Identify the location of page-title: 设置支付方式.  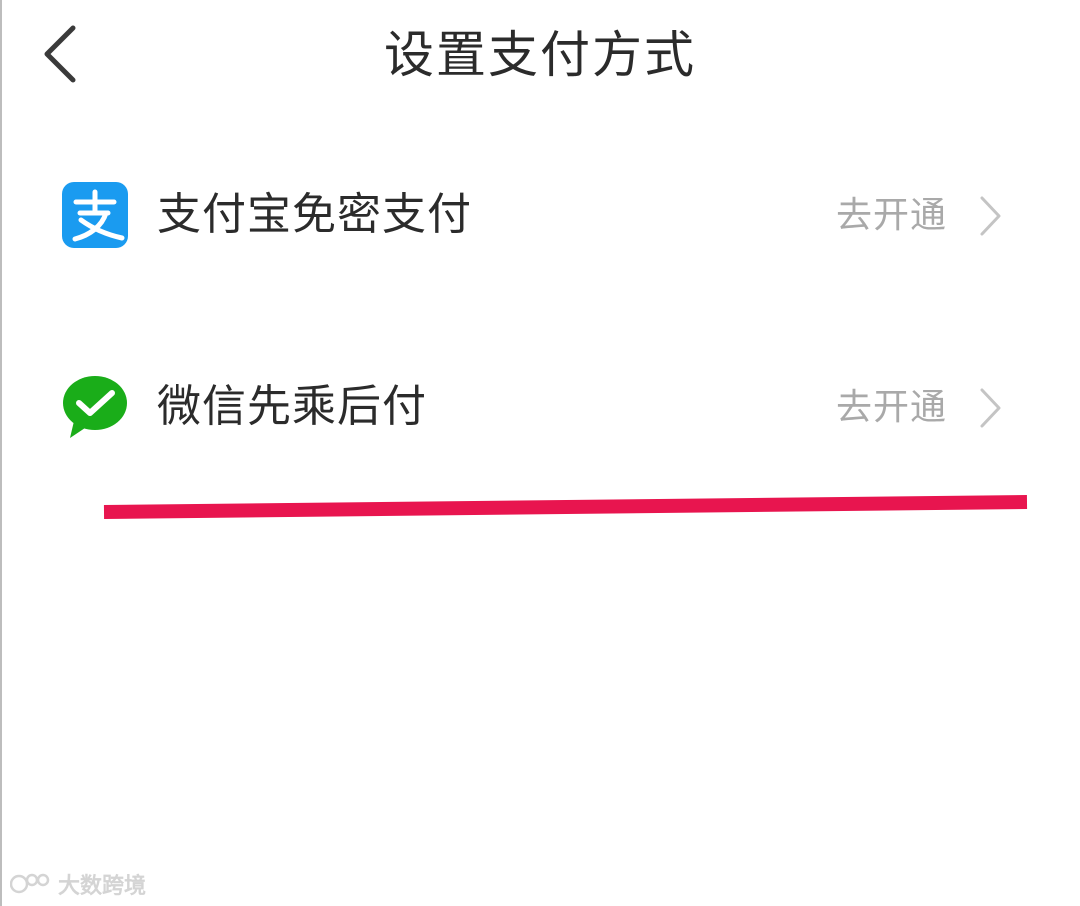
(540, 55).